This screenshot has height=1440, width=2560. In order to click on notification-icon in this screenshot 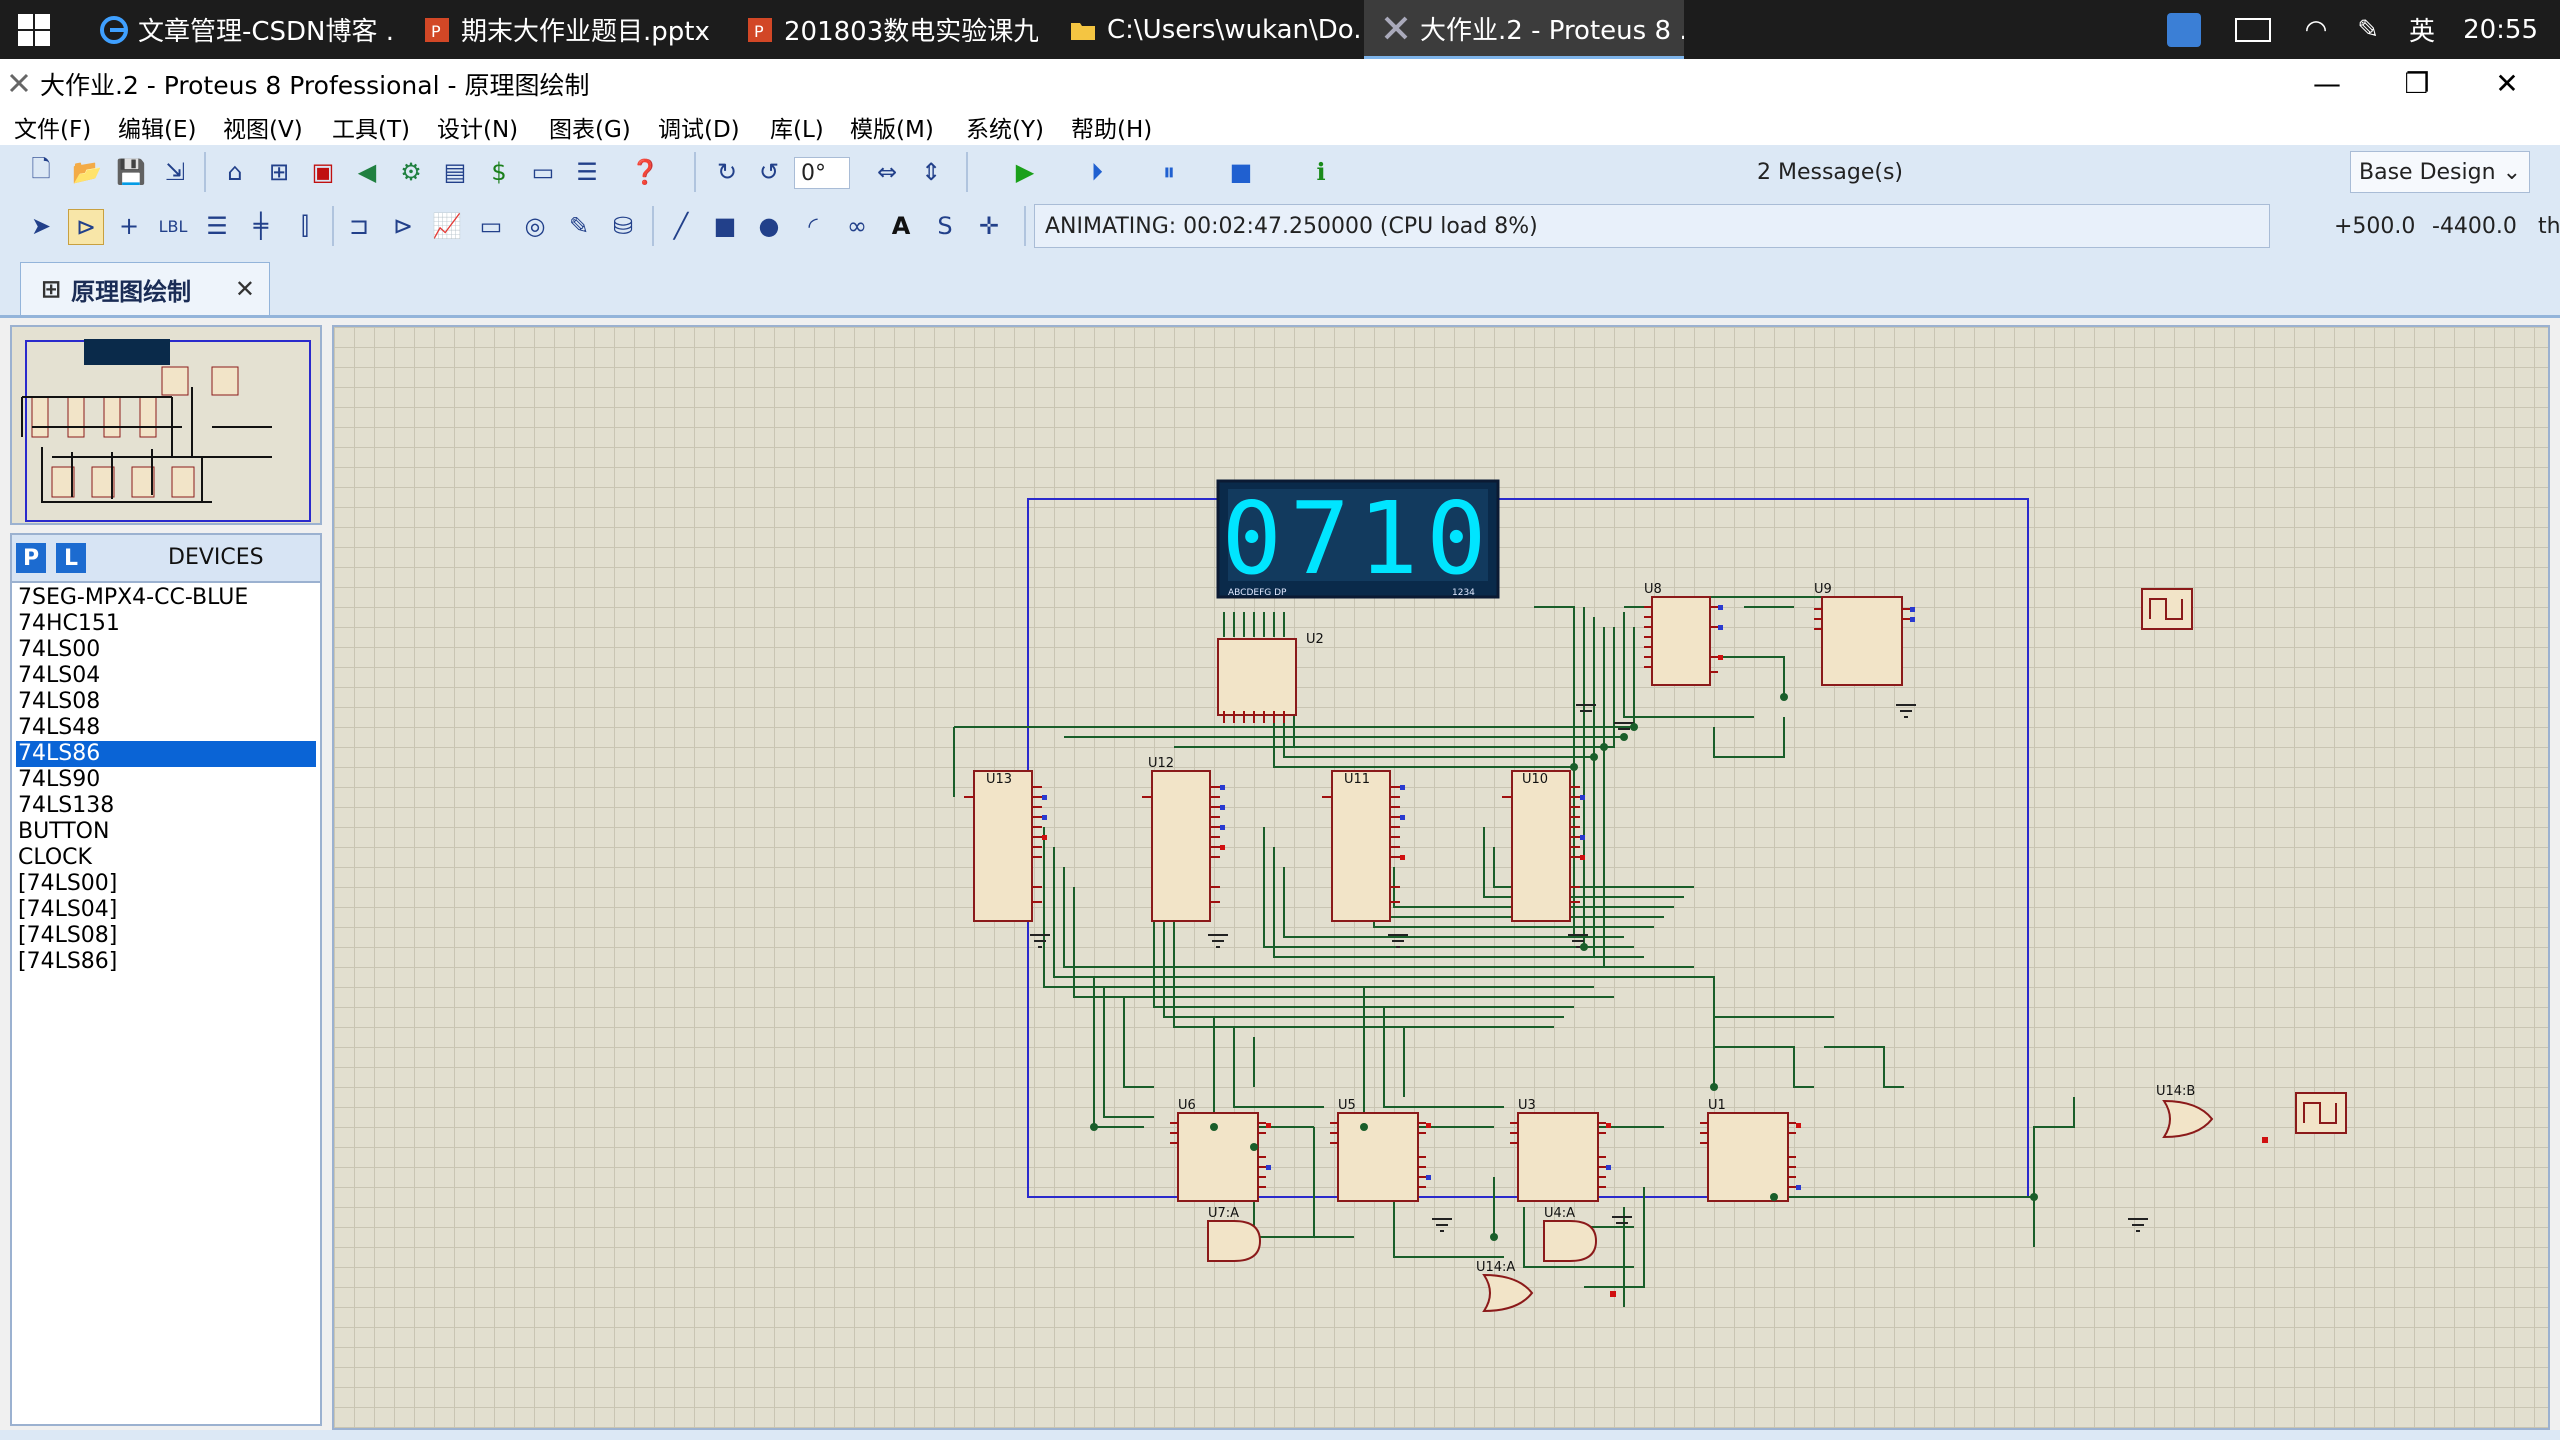, I will do `click(2183, 29)`.